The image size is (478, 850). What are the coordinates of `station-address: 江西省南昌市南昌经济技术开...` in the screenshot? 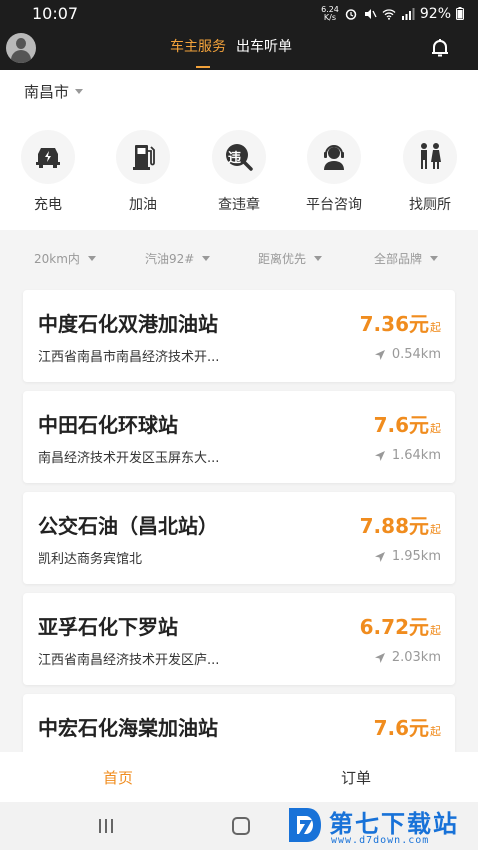 It's located at (129, 357).